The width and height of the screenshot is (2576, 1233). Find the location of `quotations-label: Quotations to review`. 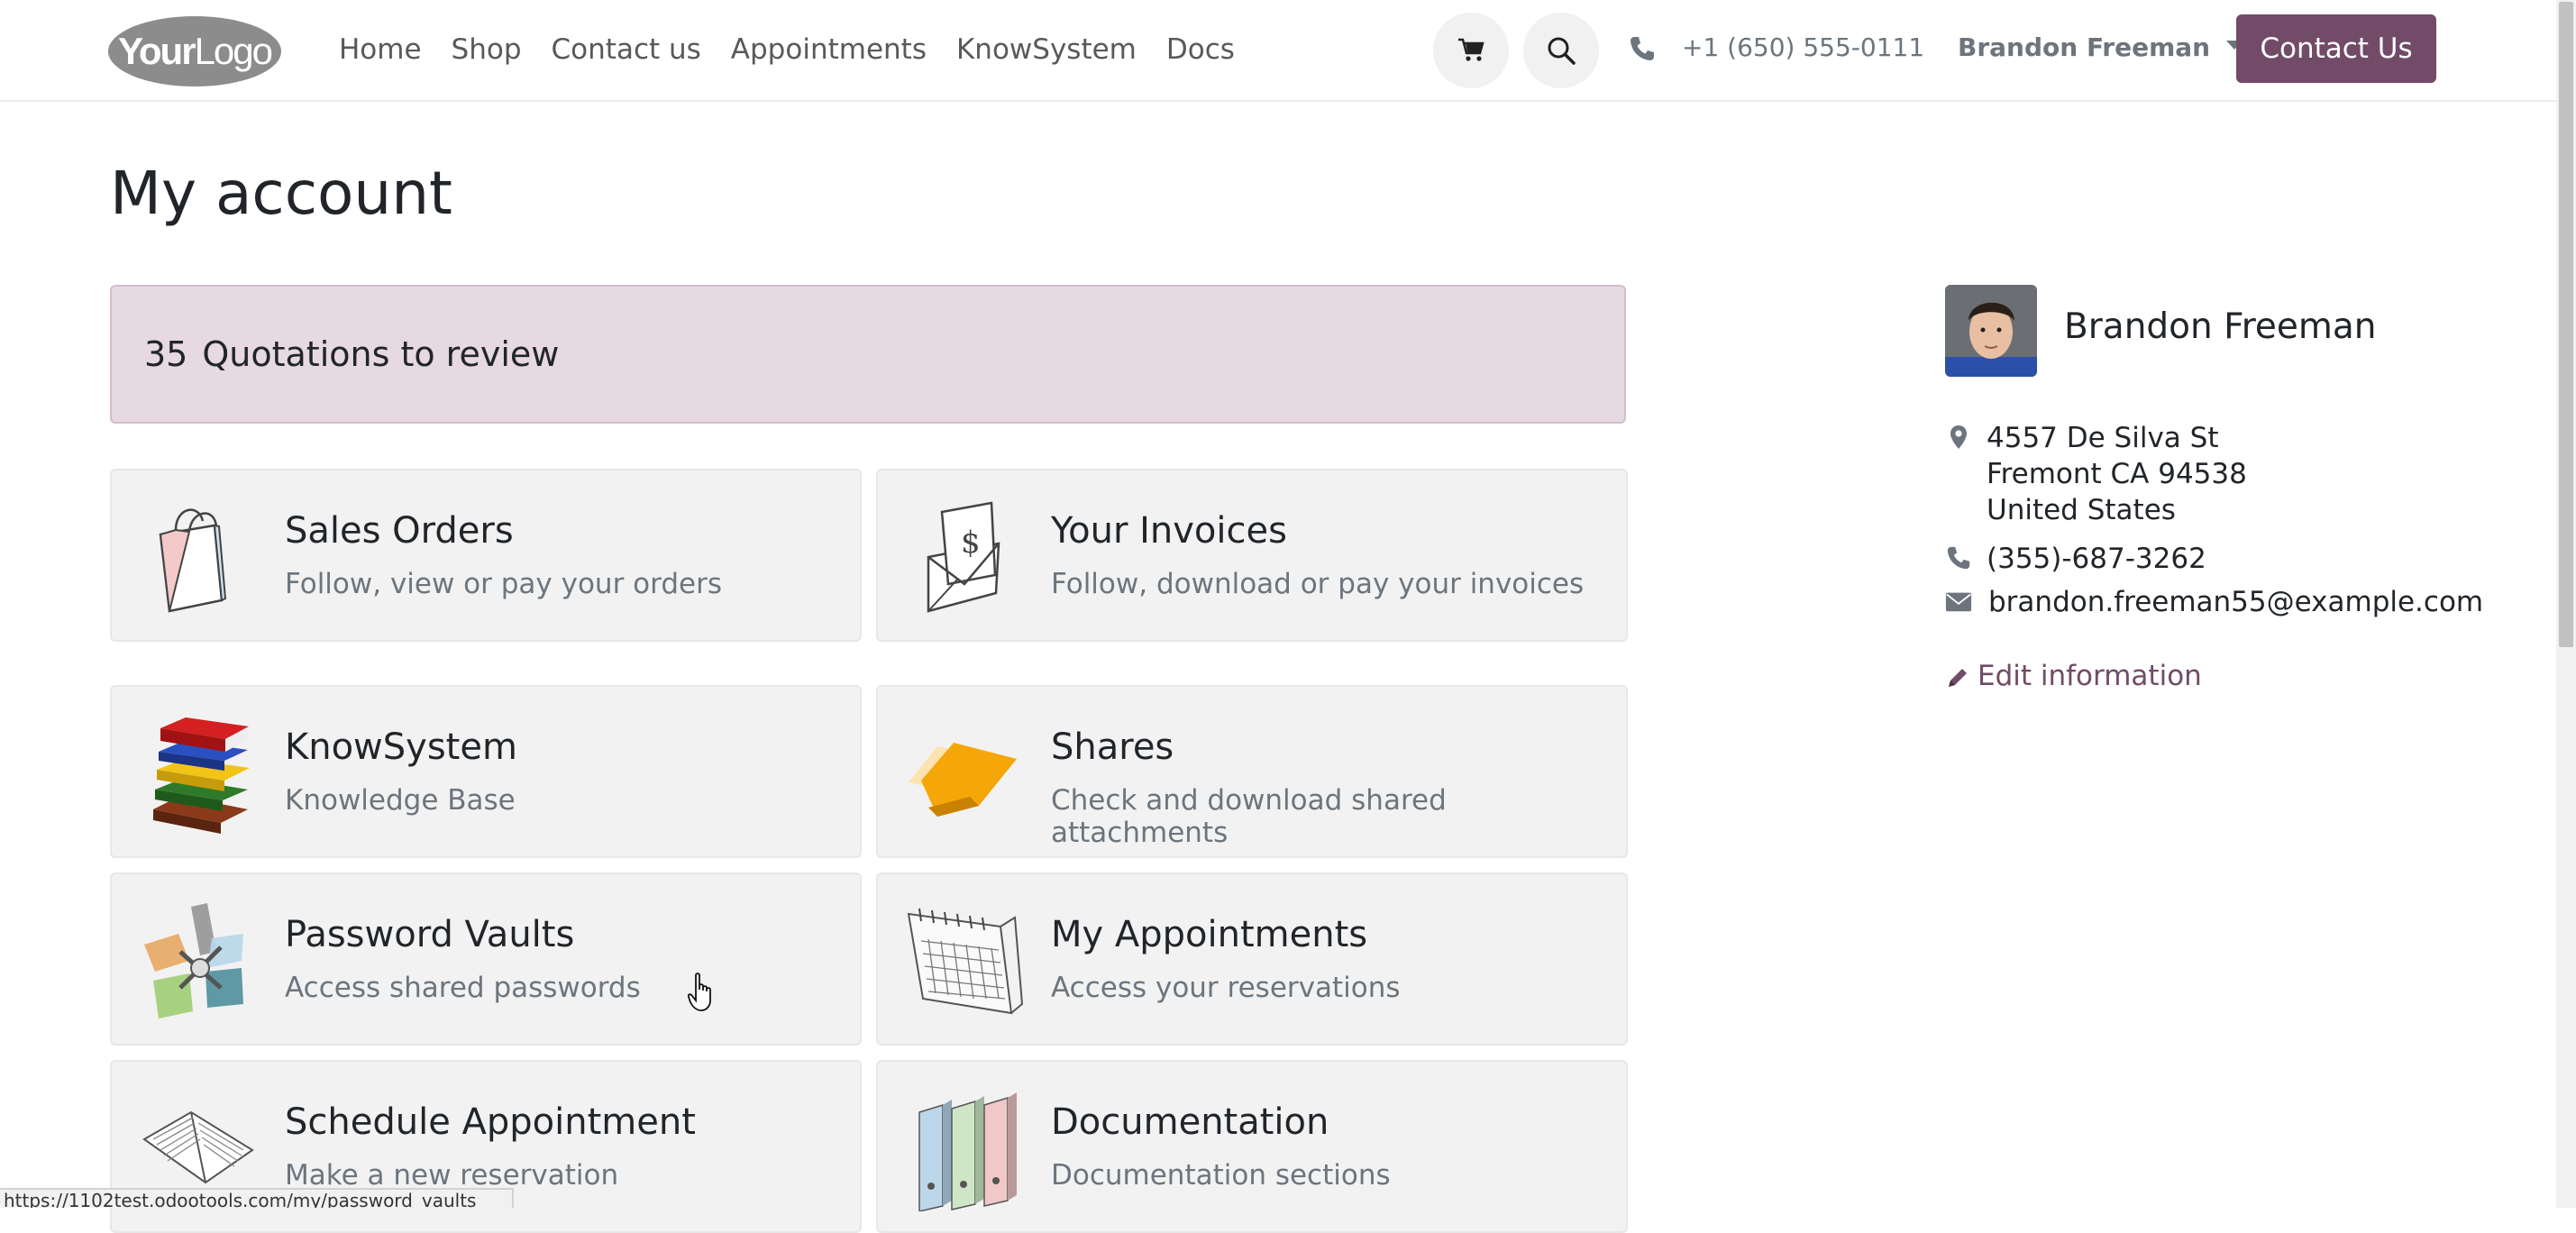

quotations-label: Quotations to review is located at coordinates (381, 354).